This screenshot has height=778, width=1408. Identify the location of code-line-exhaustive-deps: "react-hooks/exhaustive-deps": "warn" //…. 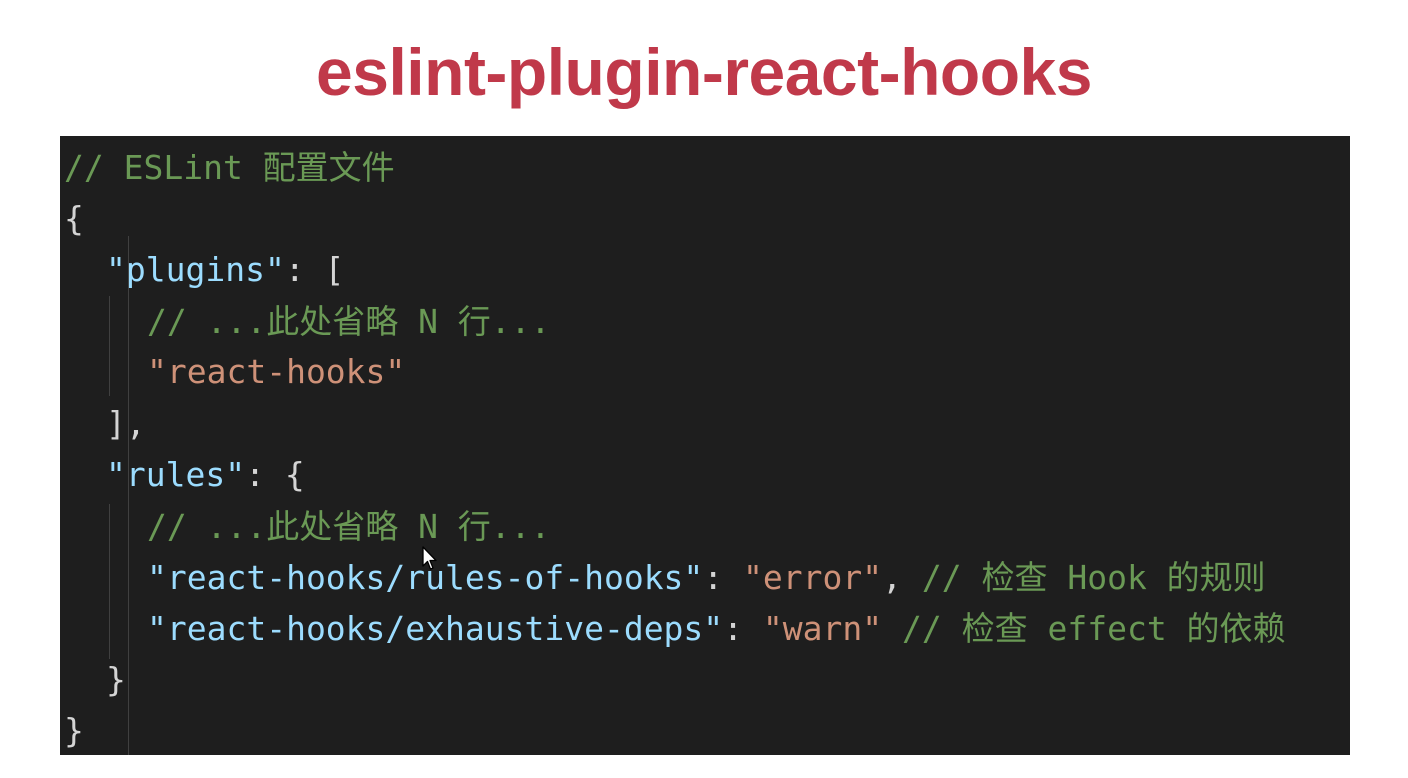
(716, 629).